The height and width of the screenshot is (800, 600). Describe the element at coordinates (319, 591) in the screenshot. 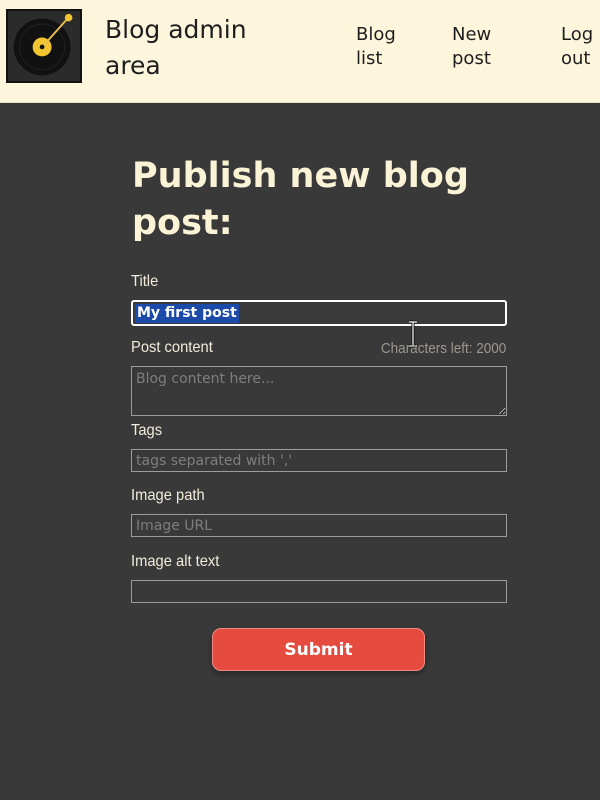

I see `image-alt-input` at that location.